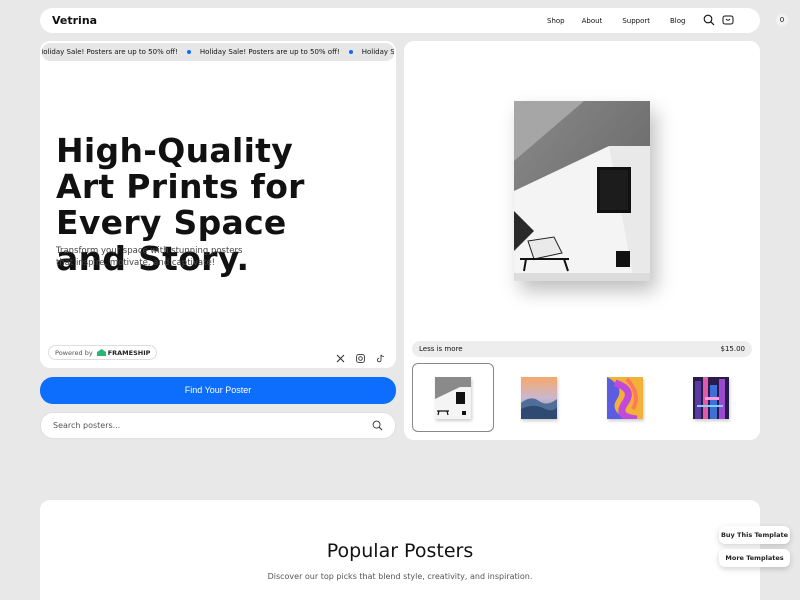  What do you see at coordinates (582, 349) in the screenshot?
I see `product-info-bar: Less is more $15.00` at bounding box center [582, 349].